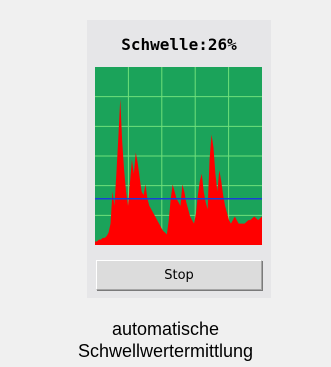 This screenshot has width=331, height=367. Describe the element at coordinates (165, 351) in the screenshot. I see `caption-line-2: Schwellwertermittlung` at that location.